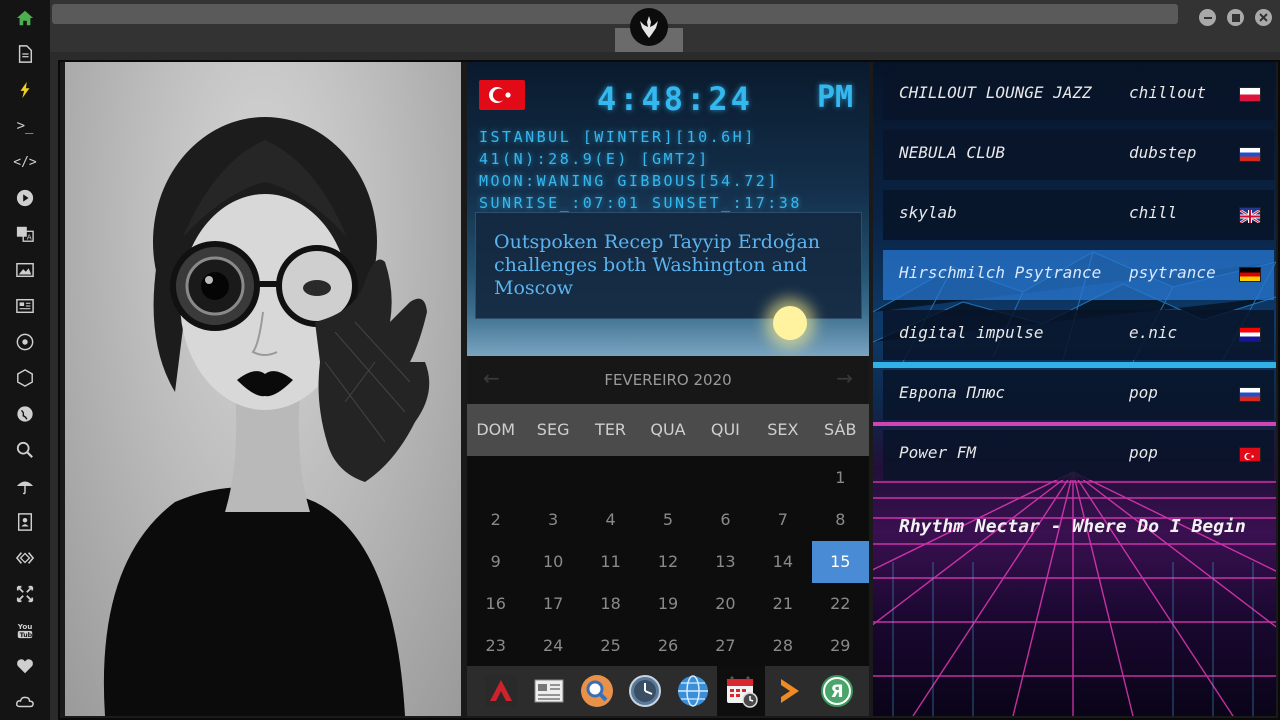 Image resolution: width=1280 pixels, height=720 pixels. What do you see at coordinates (725, 646) in the screenshot?
I see `calendar-day: 27` at bounding box center [725, 646].